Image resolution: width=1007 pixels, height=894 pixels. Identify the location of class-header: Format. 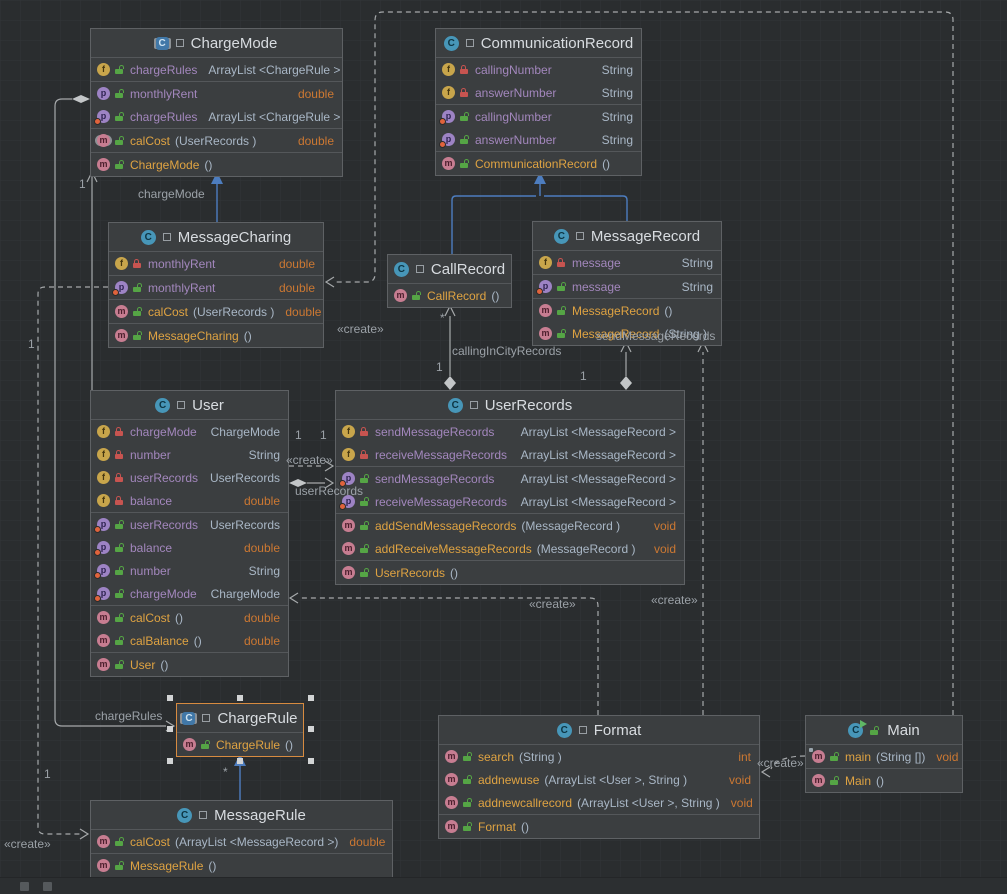
(599, 730).